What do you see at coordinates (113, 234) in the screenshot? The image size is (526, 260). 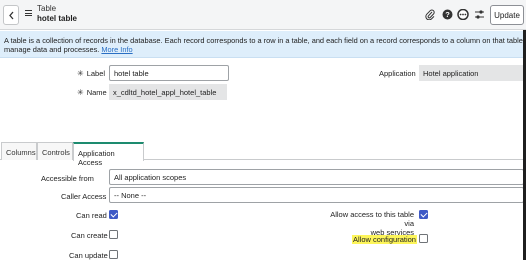 I see `can-create-checkbox` at bounding box center [113, 234].